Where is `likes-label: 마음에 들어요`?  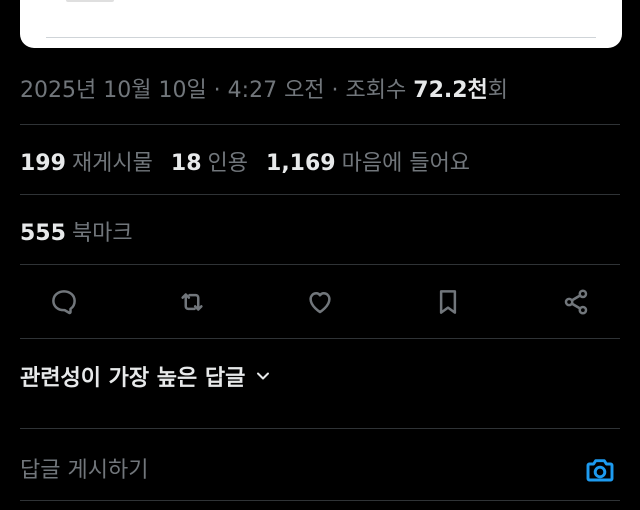
likes-label: 마음에 들어요 is located at coordinates (406, 163).